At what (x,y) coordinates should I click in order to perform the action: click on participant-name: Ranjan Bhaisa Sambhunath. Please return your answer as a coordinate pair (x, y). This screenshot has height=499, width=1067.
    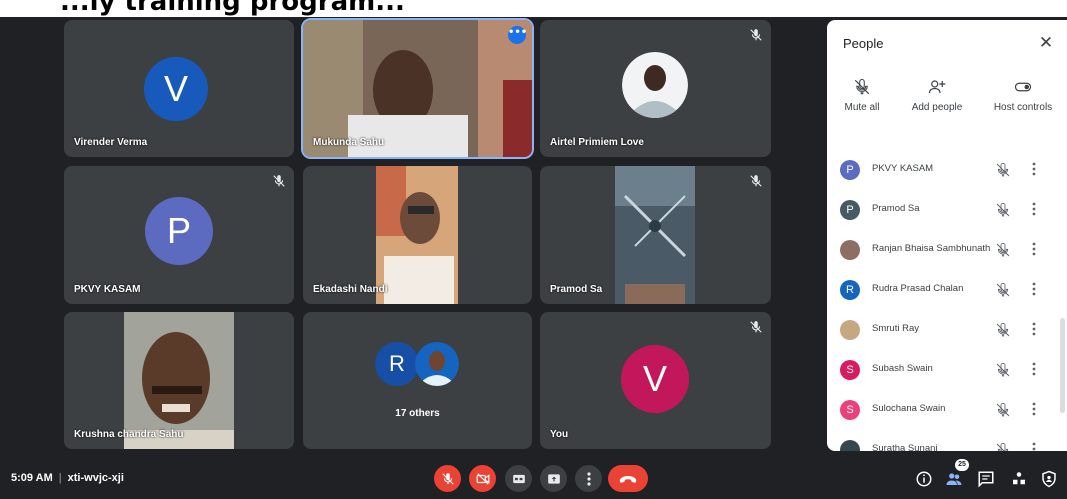
    Looking at the image, I should click on (931, 248).